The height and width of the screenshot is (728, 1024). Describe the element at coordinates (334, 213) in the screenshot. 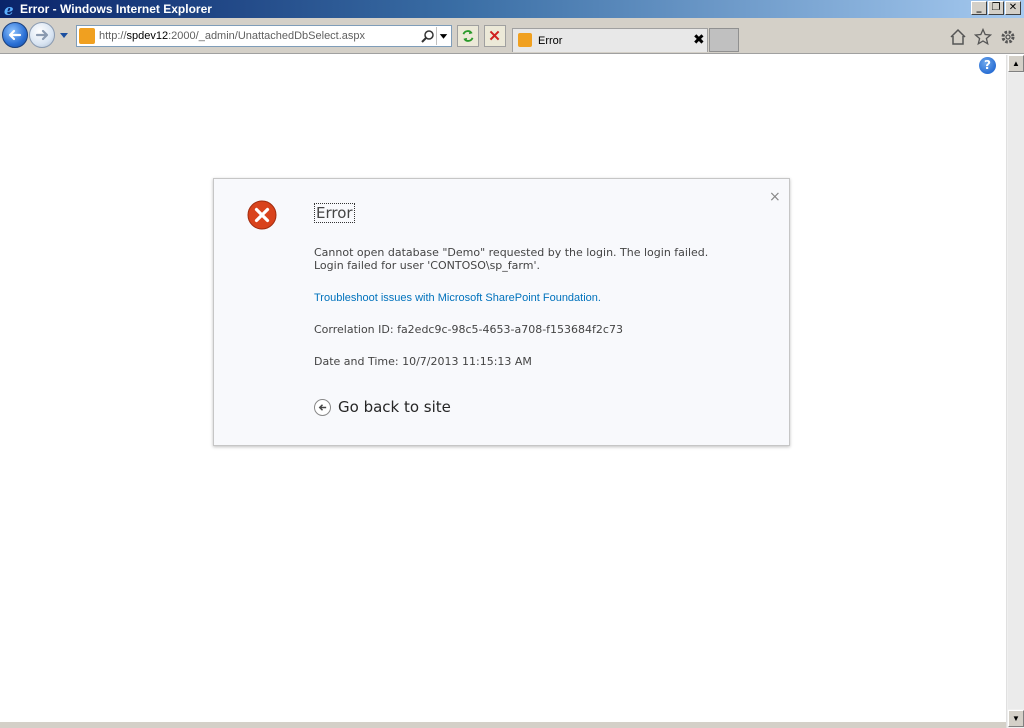

I see `dialog-title: Error` at that location.